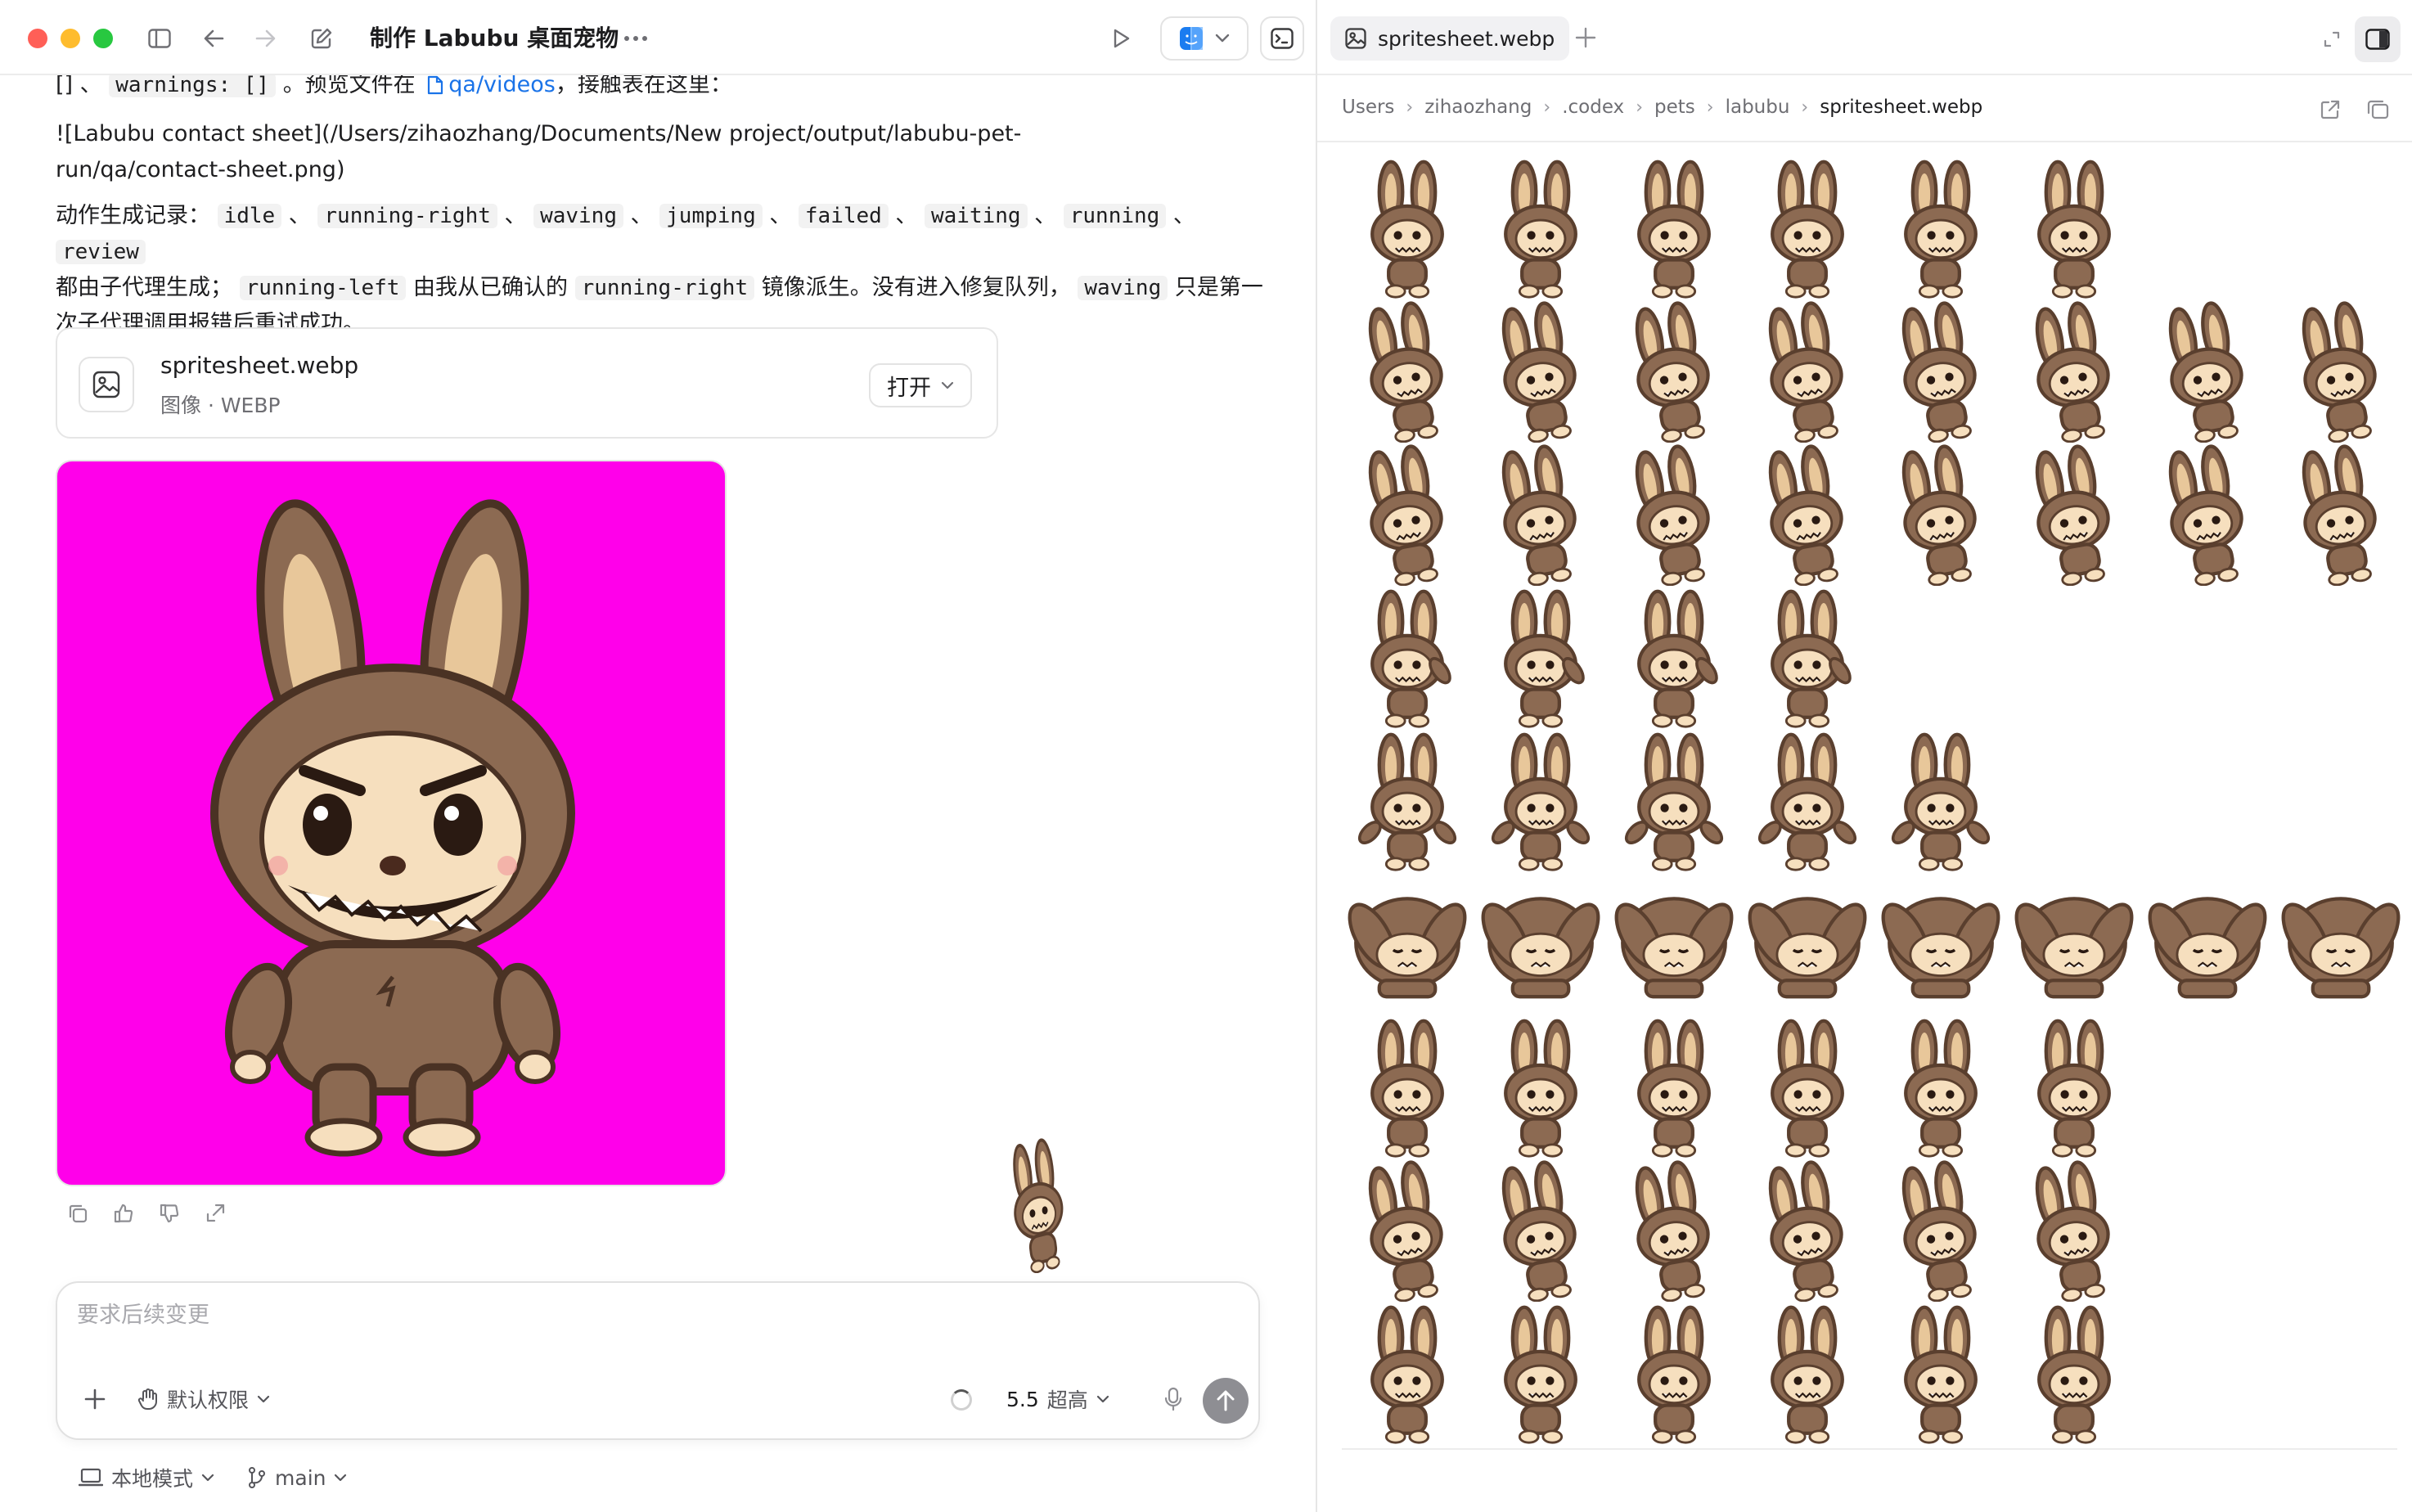 This screenshot has width=2412, height=1512. What do you see at coordinates (392, 823) in the screenshot?
I see `spritesheet-preview-image` at bounding box center [392, 823].